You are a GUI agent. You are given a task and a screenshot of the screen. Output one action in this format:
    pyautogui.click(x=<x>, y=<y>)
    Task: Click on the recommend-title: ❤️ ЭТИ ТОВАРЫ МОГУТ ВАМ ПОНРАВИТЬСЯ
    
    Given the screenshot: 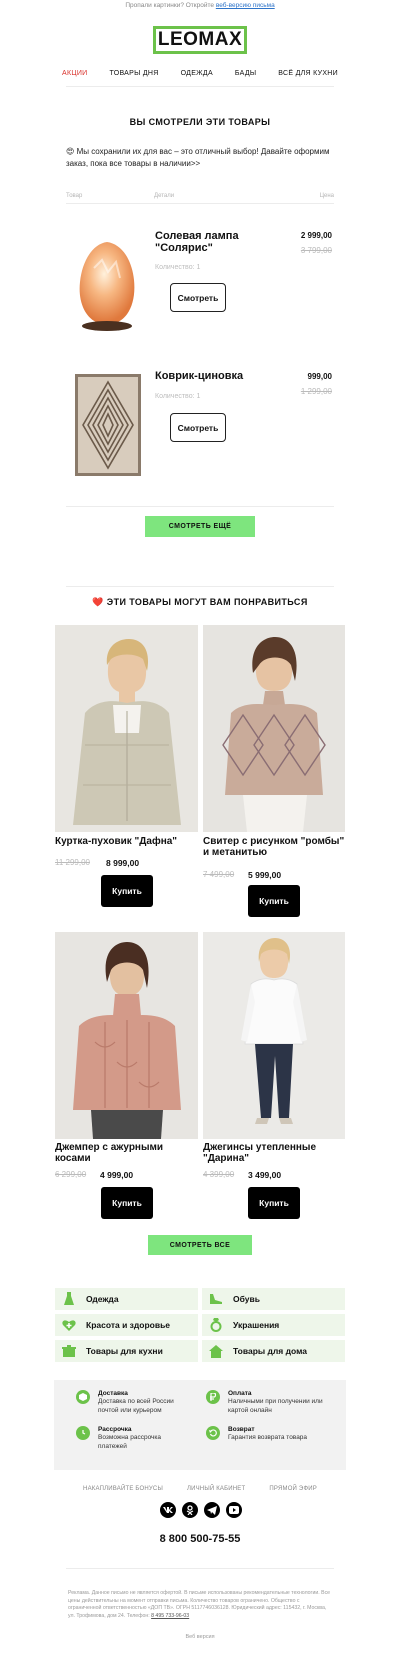 What is the action you would take?
    pyautogui.click(x=200, y=602)
    